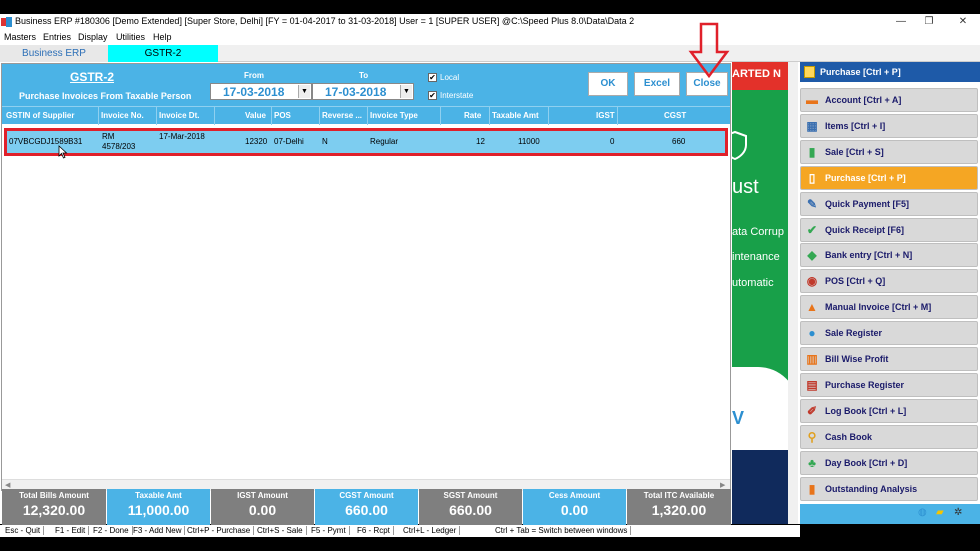  I want to click on sidebar-item-label: Outstanding Analysis, so click(871, 488).